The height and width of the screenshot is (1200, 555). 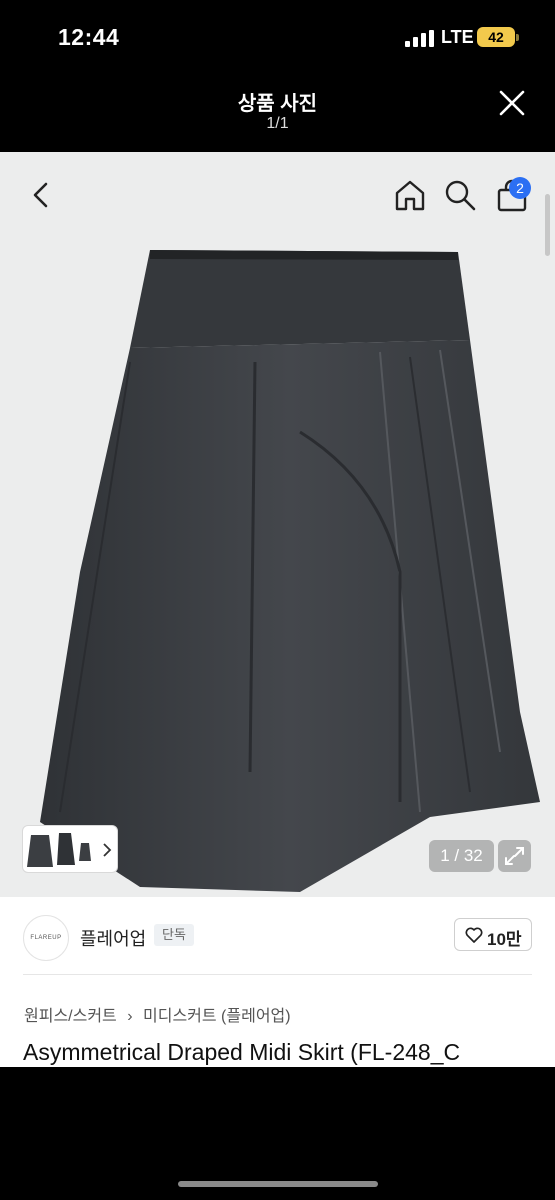 What do you see at coordinates (474, 935) in the screenshot?
I see `heart-icon` at bounding box center [474, 935].